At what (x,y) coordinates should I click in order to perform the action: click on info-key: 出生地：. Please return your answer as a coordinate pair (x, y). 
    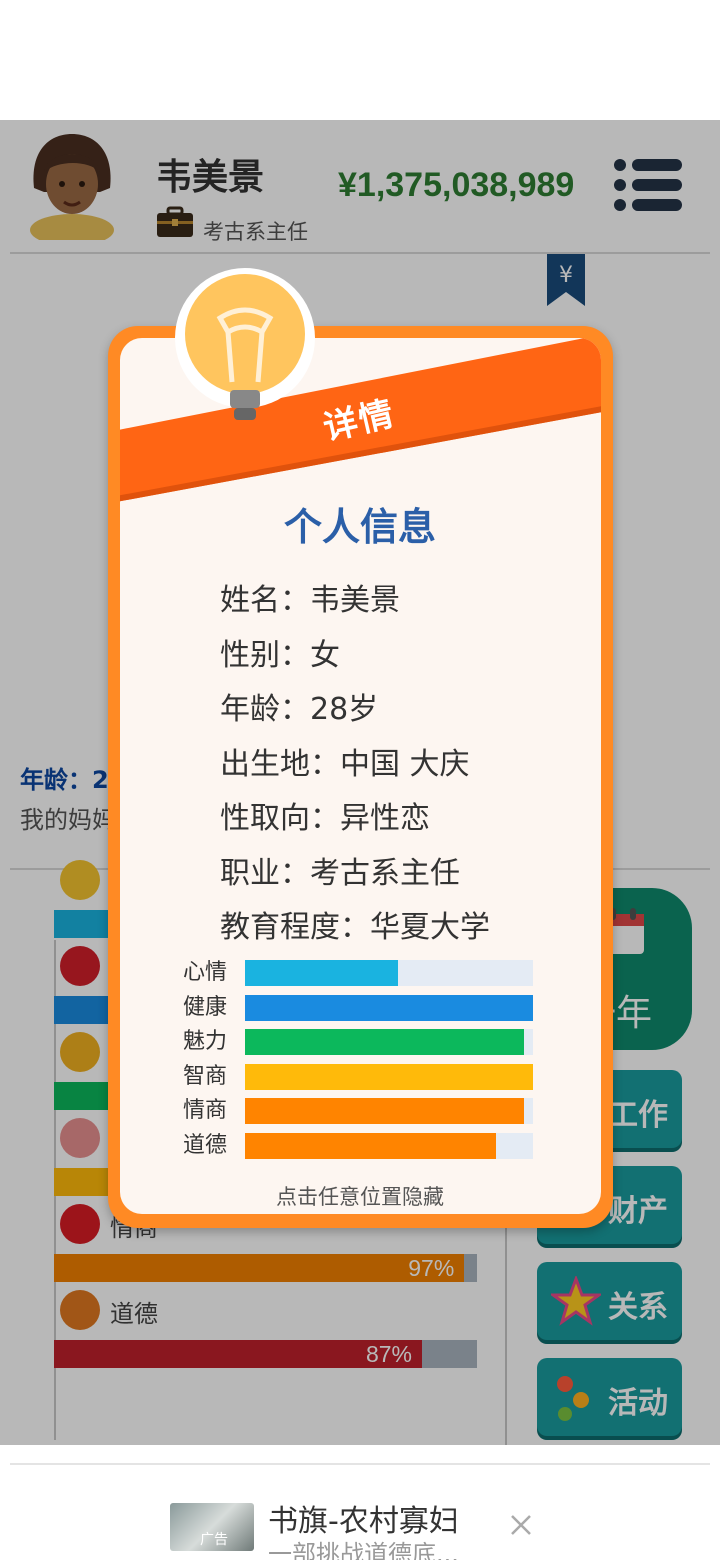
    Looking at the image, I should click on (280, 764).